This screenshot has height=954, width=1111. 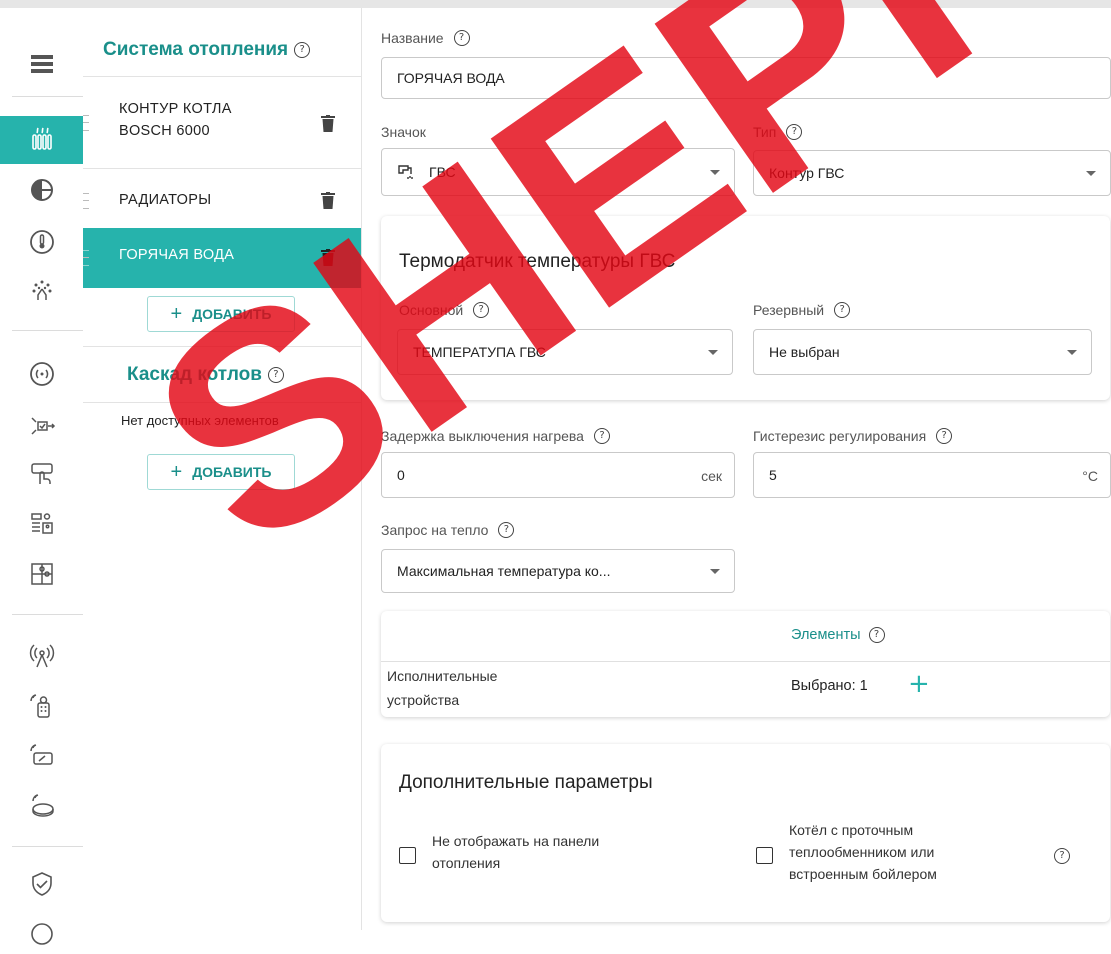 What do you see at coordinates (804, 352) in the screenshot?
I see `reserve-sensor-value: Не выбран` at bounding box center [804, 352].